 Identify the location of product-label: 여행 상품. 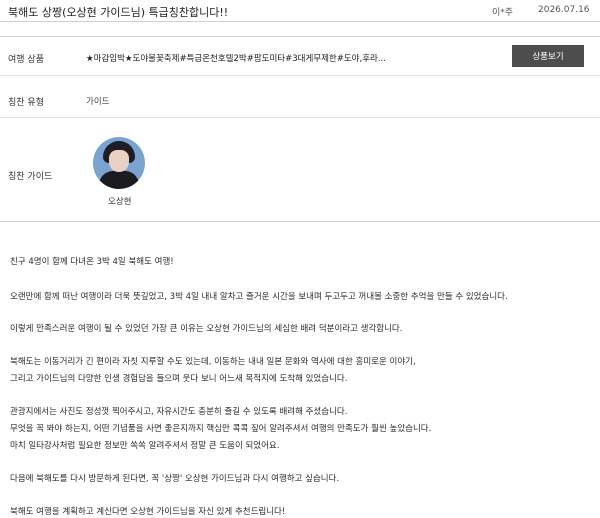
(26, 60).